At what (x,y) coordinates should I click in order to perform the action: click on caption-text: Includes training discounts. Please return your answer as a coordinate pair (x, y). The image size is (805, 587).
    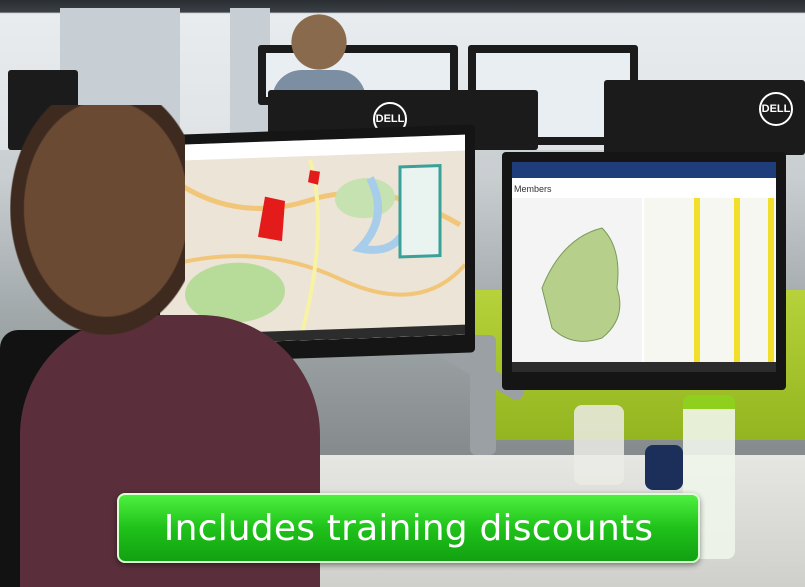
    Looking at the image, I should click on (408, 528).